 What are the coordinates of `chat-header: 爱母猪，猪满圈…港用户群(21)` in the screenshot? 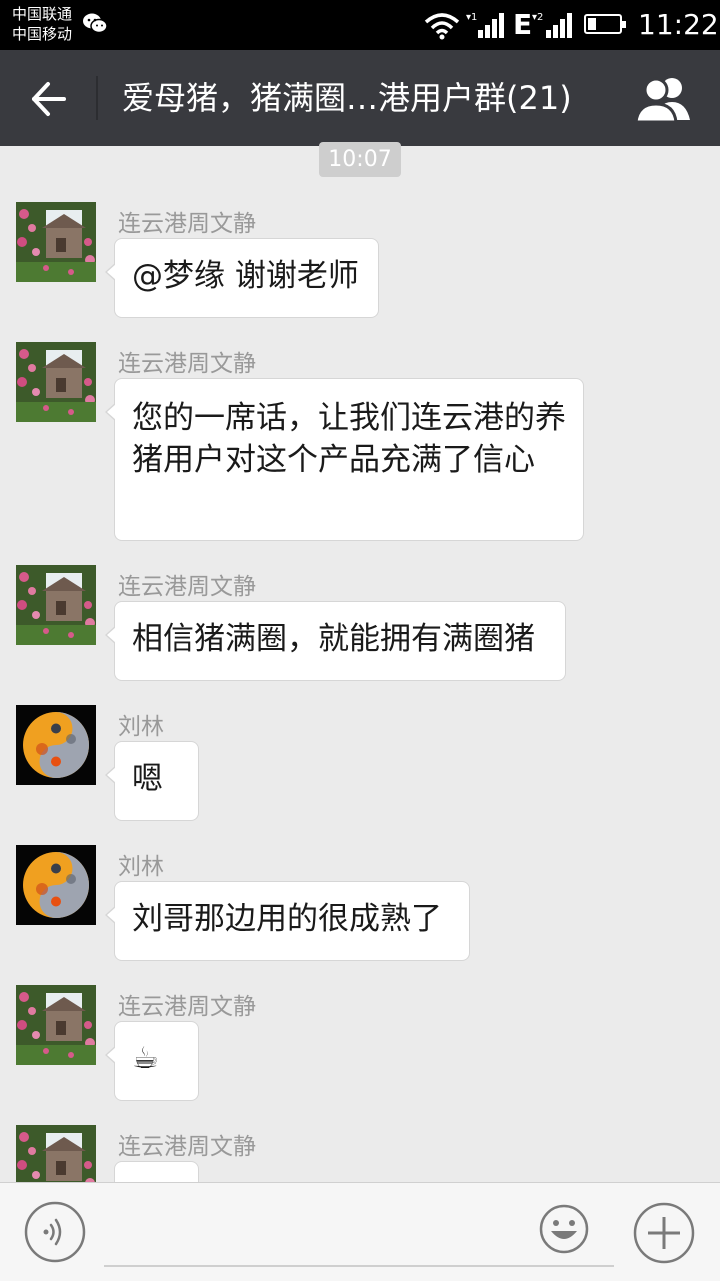 It's located at (360, 98).